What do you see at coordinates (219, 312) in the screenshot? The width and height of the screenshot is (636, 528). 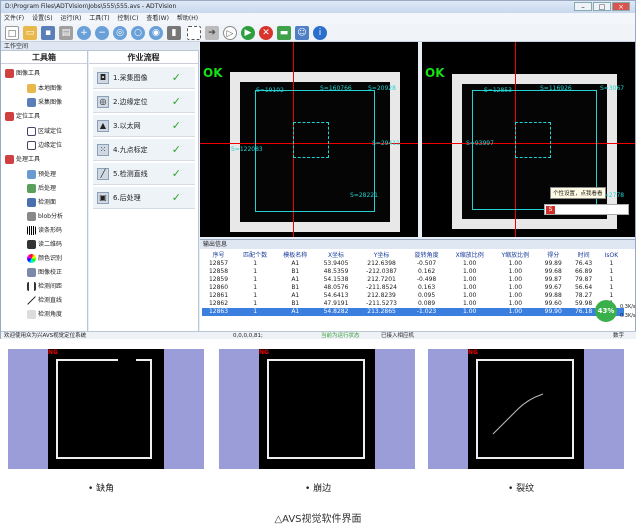 I see `table-cell: 12863` at bounding box center [219, 312].